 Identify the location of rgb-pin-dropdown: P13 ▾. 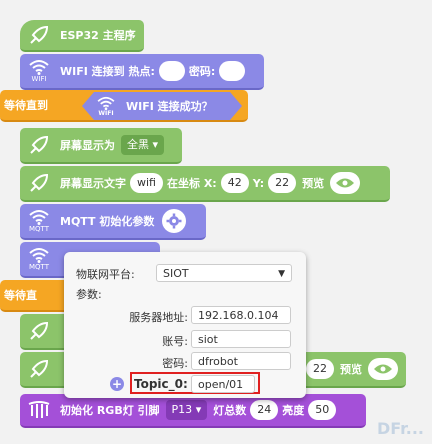
(186, 410).